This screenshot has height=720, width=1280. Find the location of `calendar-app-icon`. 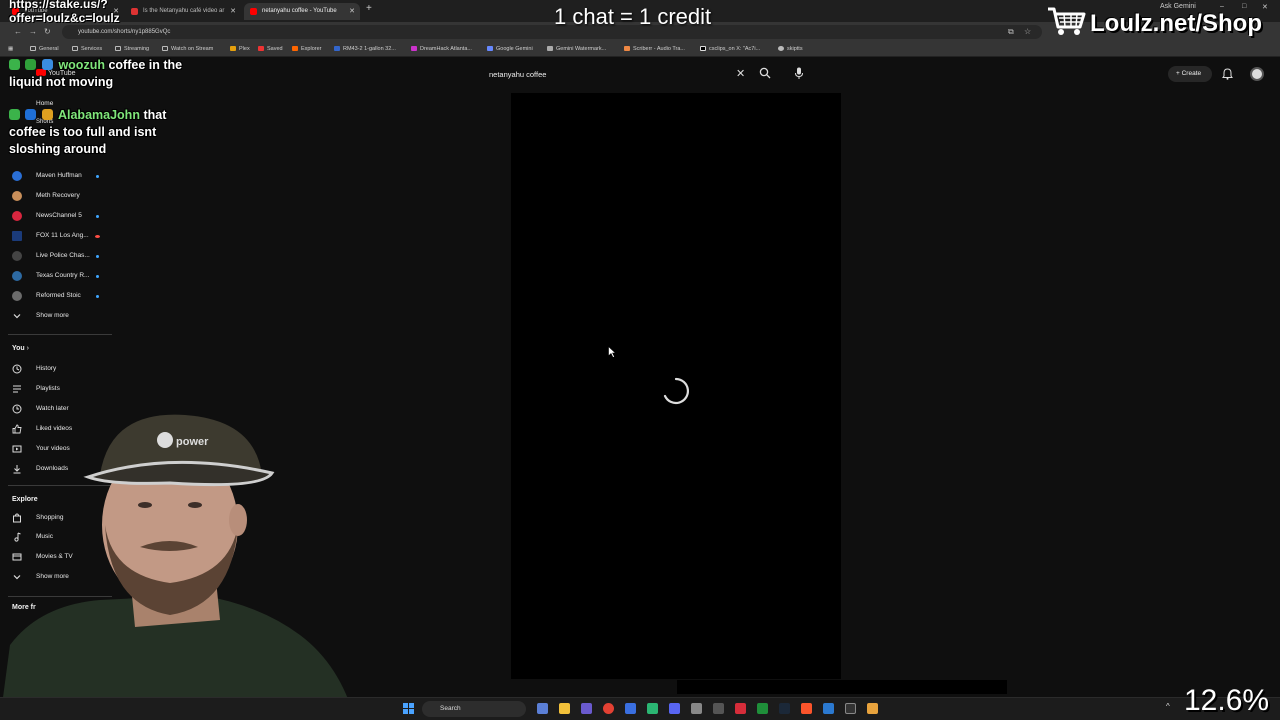

calendar-app-icon is located at coordinates (542, 708).